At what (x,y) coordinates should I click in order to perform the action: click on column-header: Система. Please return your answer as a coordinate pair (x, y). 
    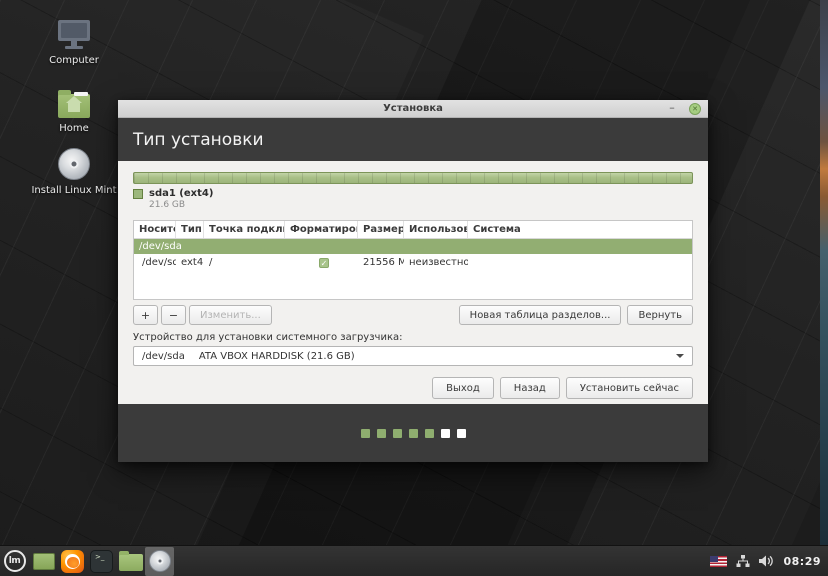
    Looking at the image, I should click on (580, 229).